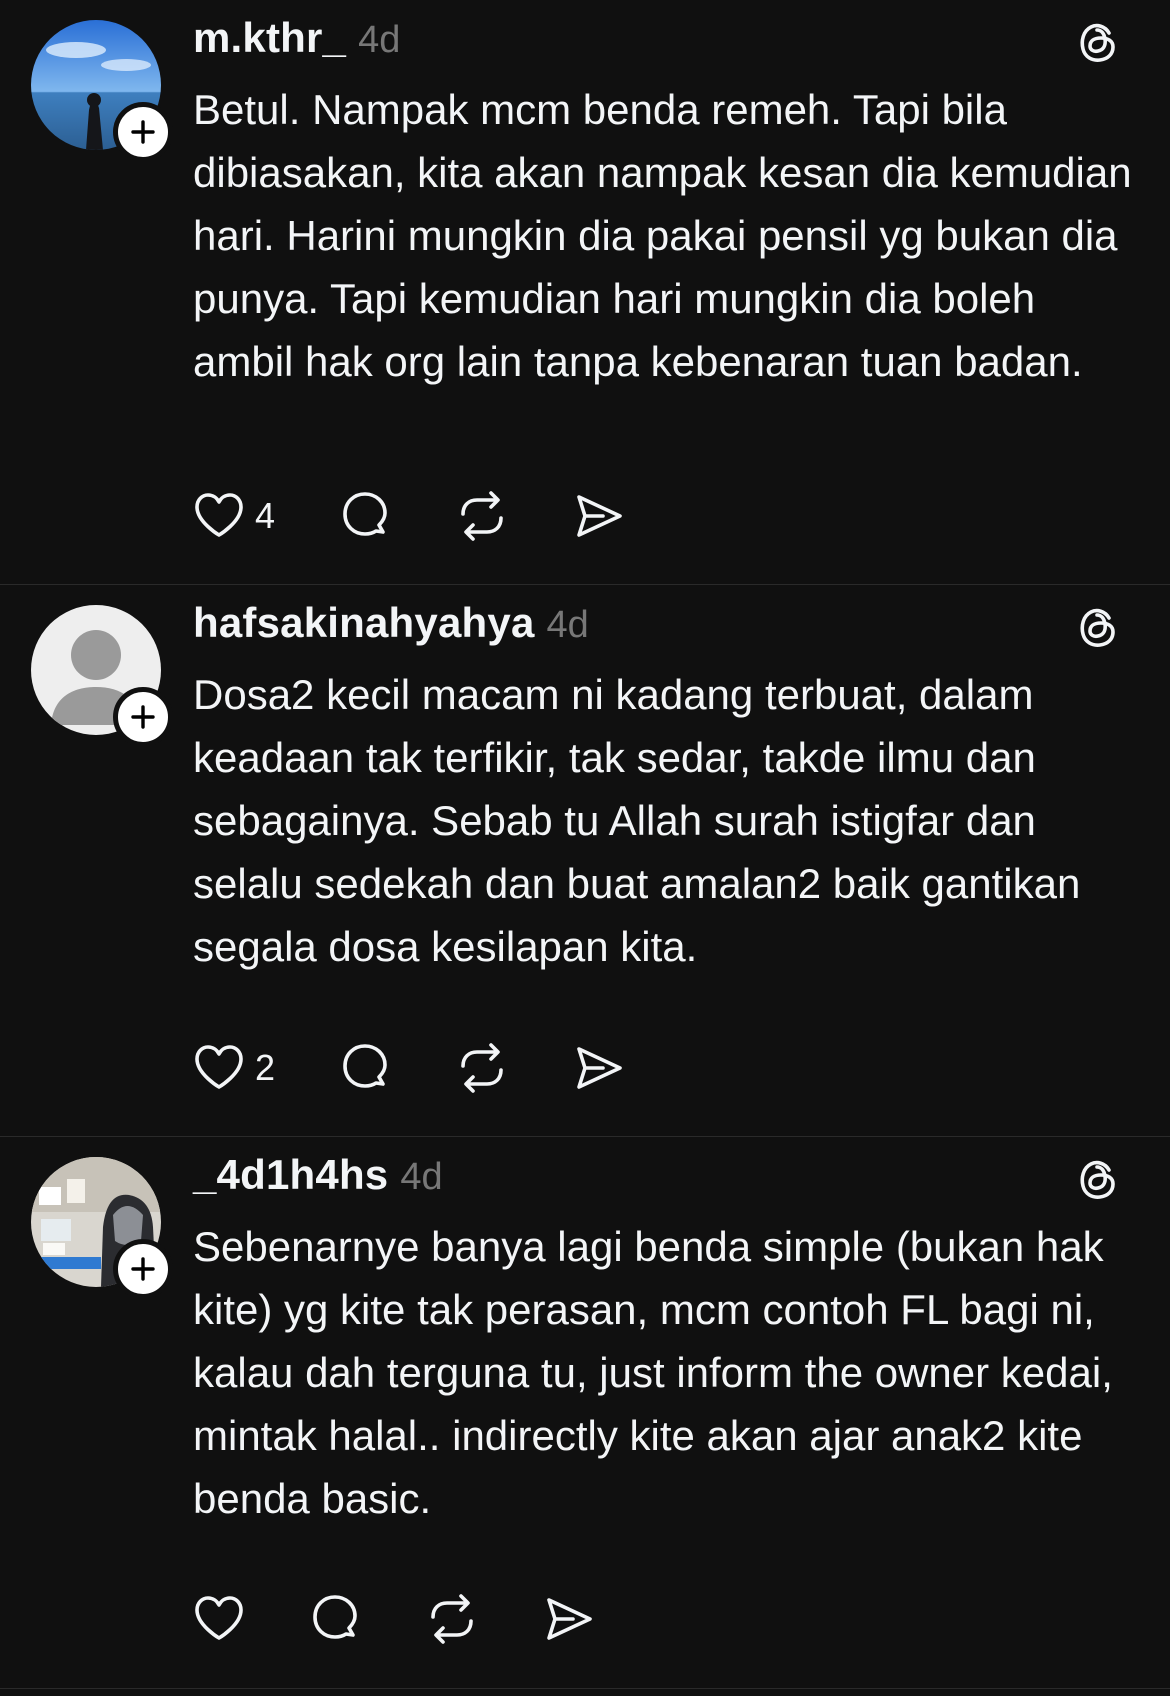 This screenshot has width=1170, height=1696. I want to click on post-header: hafsakinahyahya 4d, so click(391, 627).